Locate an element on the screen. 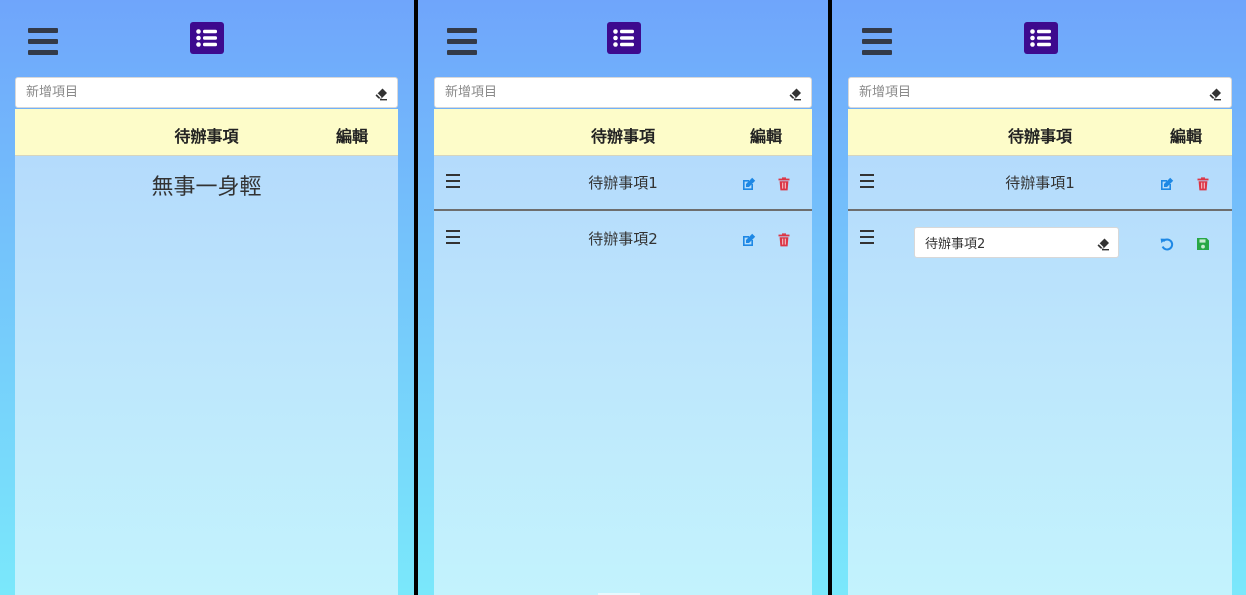 The height and width of the screenshot is (595, 1246). save-icon is located at coordinates (1203, 244).